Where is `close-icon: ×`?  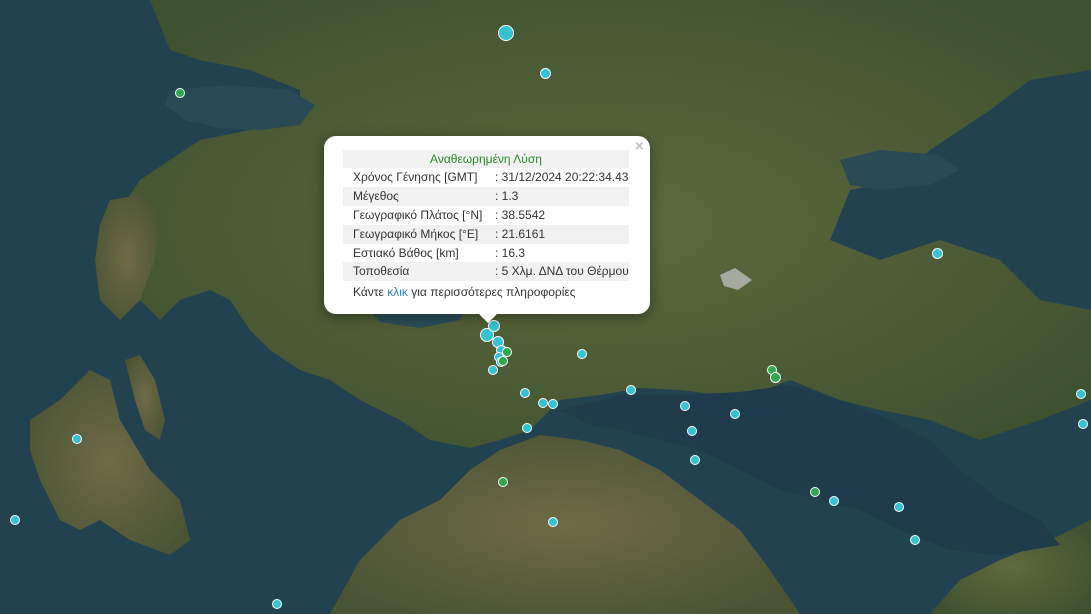 close-icon: × is located at coordinates (639, 147).